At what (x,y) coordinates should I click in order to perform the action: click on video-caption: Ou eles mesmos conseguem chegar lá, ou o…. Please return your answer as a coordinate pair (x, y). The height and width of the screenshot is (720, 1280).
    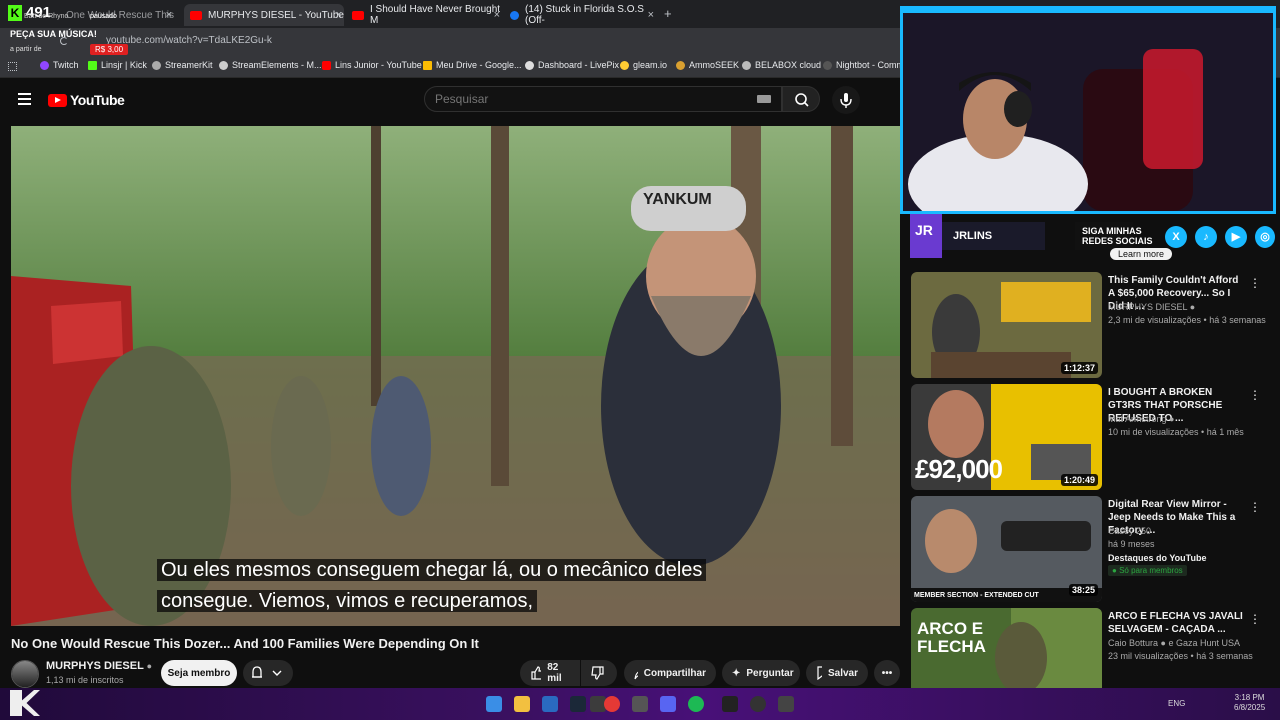
    Looking at the image, I should click on (432, 586).